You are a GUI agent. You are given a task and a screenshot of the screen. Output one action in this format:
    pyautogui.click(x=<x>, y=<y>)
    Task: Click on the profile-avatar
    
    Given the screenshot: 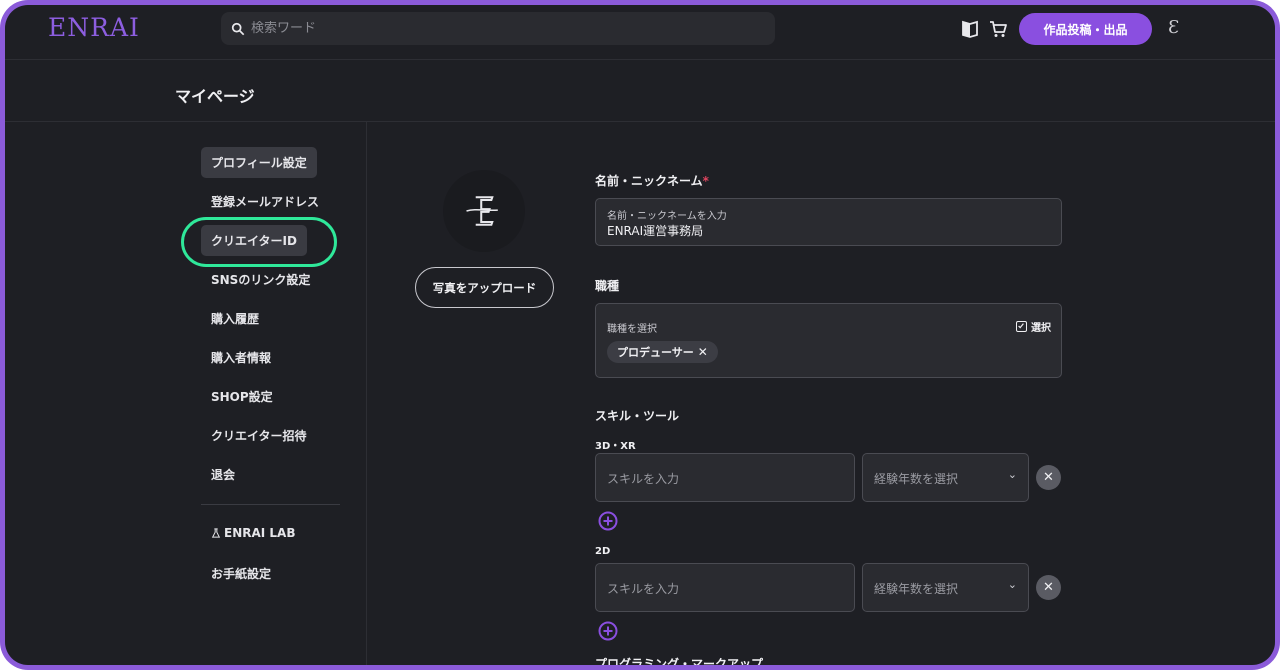 What is the action you would take?
    pyautogui.click(x=484, y=211)
    